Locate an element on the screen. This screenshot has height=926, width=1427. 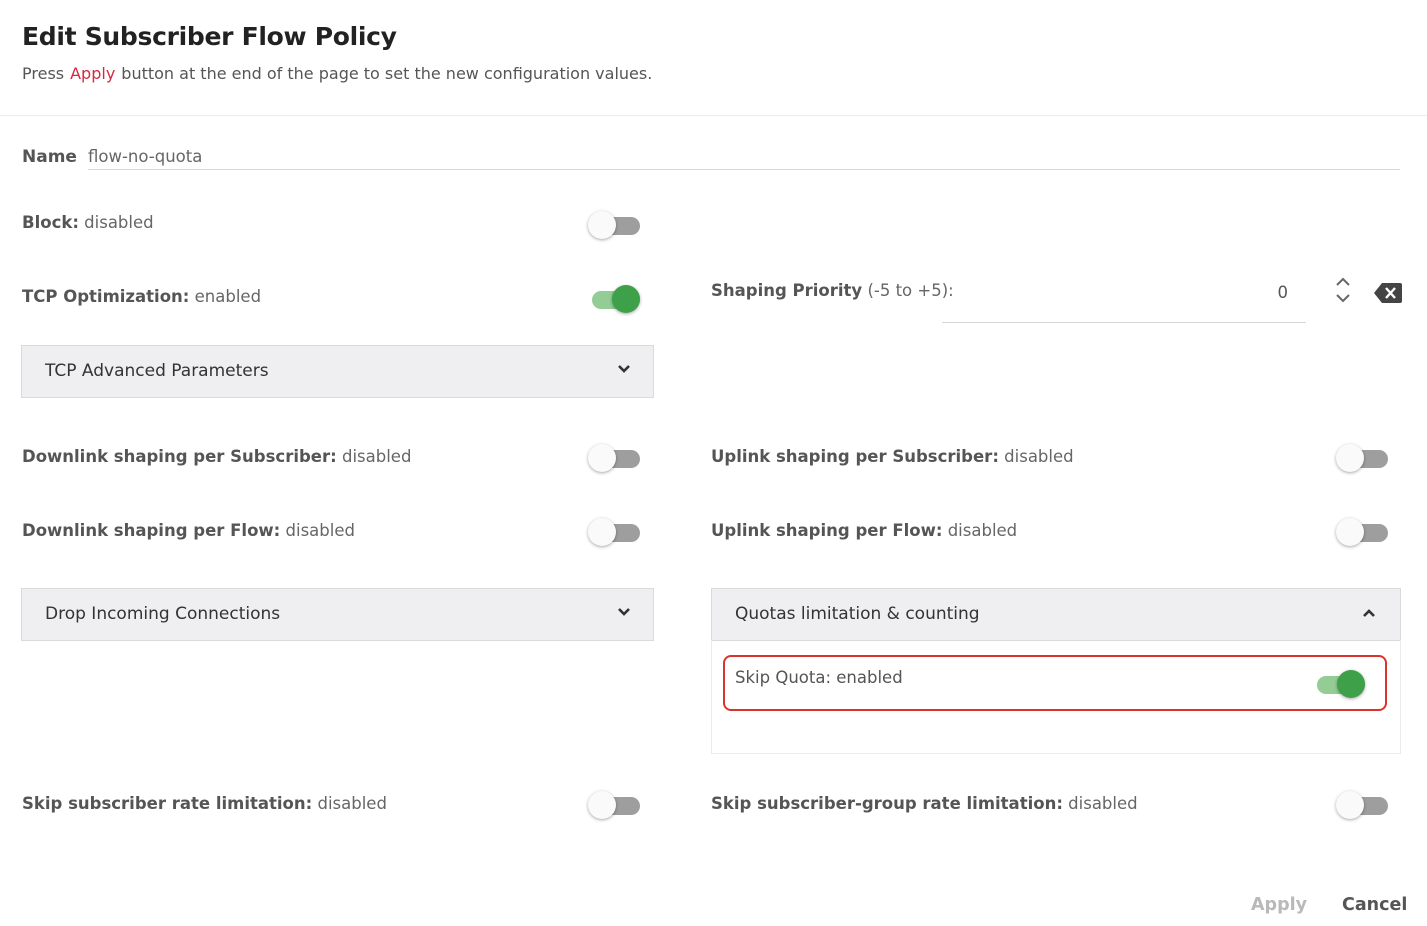
downlink-flow-label: Downlink shaping per Flow: disabled is located at coordinates (188, 530).